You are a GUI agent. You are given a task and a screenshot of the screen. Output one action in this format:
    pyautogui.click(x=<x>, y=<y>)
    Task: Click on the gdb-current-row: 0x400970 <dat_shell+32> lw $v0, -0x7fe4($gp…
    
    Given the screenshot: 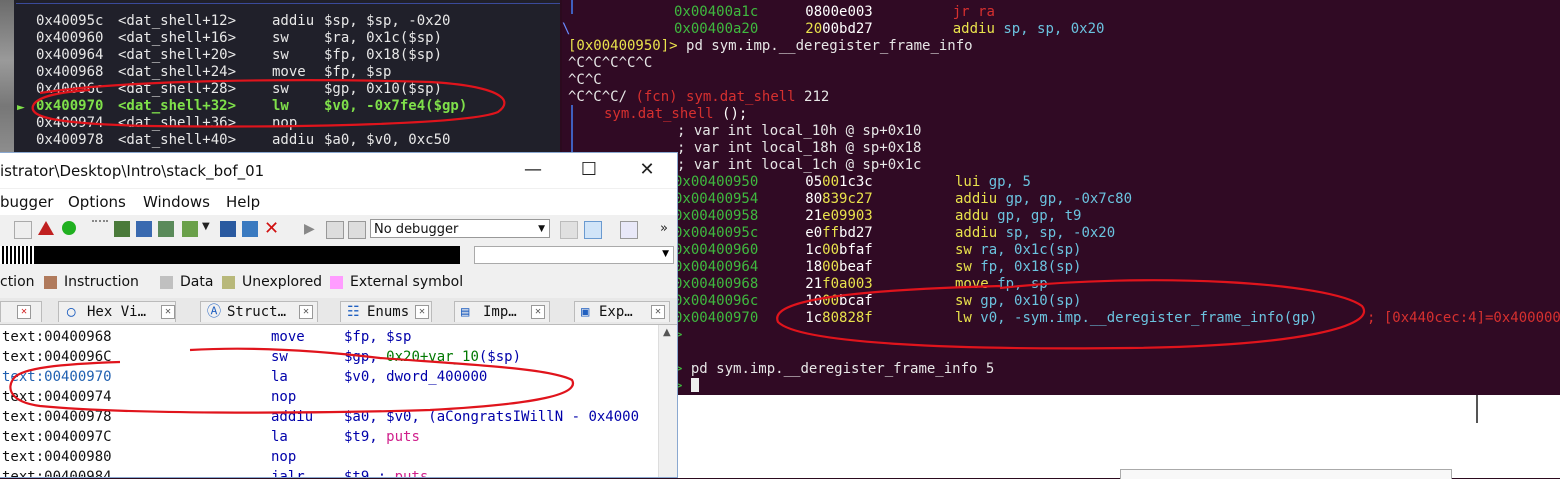 What is the action you would take?
    pyautogui.click(x=251, y=106)
    